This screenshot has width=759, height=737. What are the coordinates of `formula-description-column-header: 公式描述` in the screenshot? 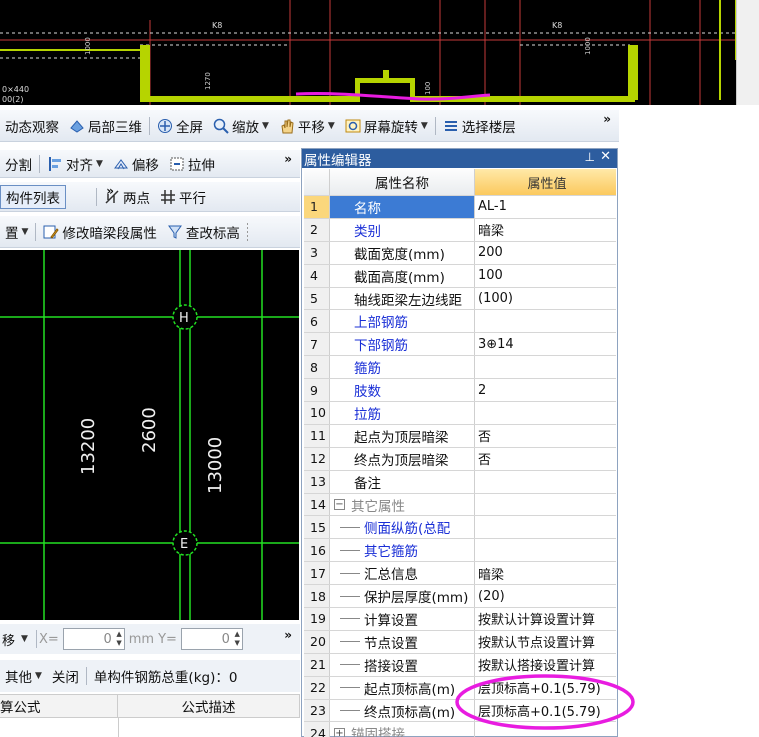 It's located at (209, 706).